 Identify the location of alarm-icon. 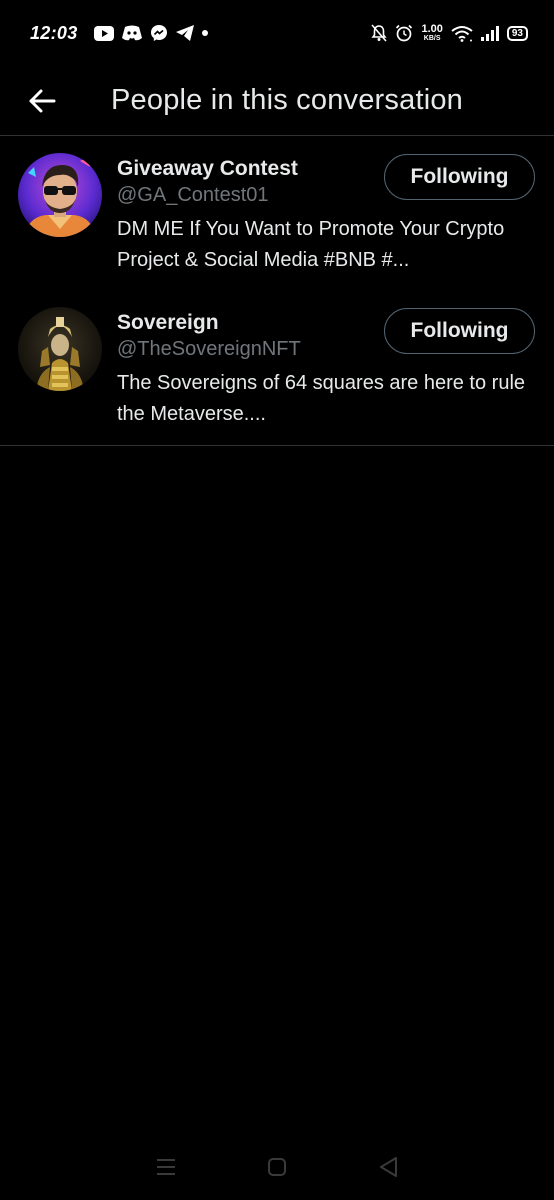
(404, 33).